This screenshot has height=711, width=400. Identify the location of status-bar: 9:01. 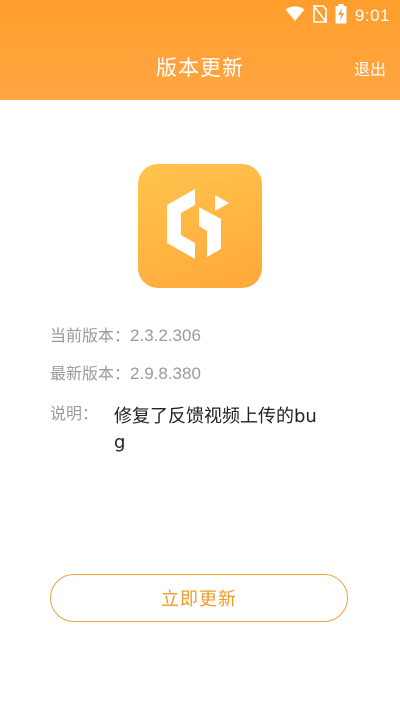
(200, 16).